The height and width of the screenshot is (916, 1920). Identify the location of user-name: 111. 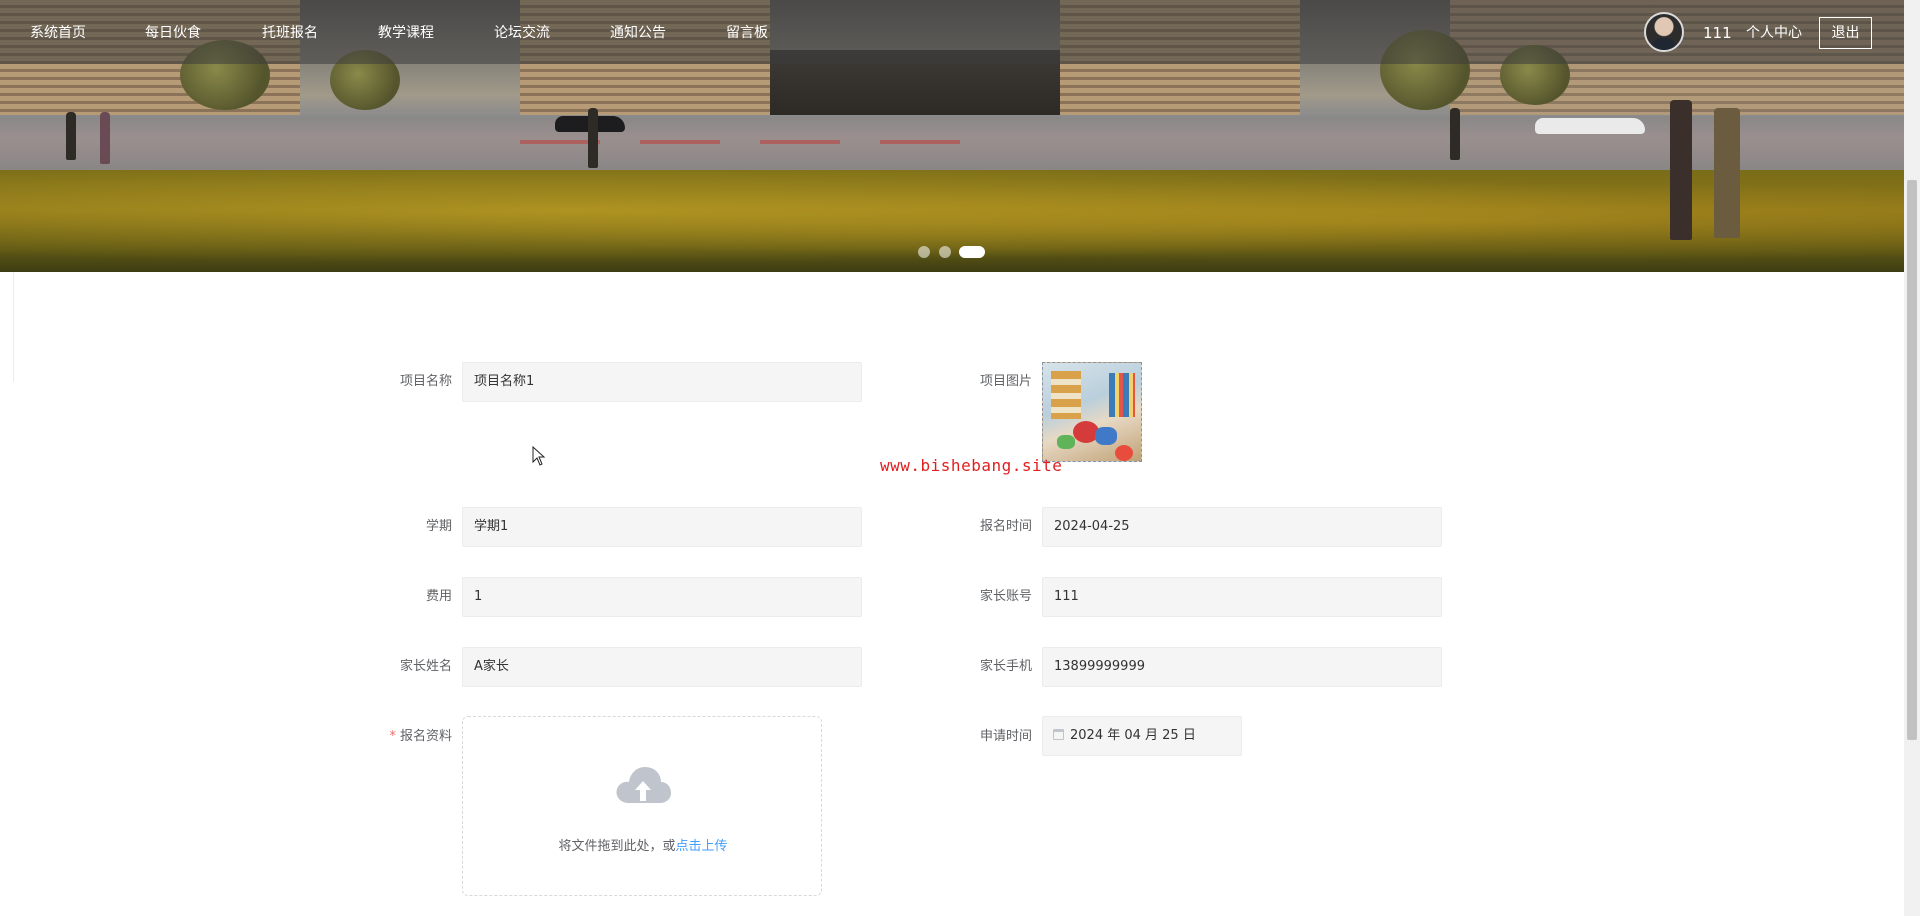
(1717, 33).